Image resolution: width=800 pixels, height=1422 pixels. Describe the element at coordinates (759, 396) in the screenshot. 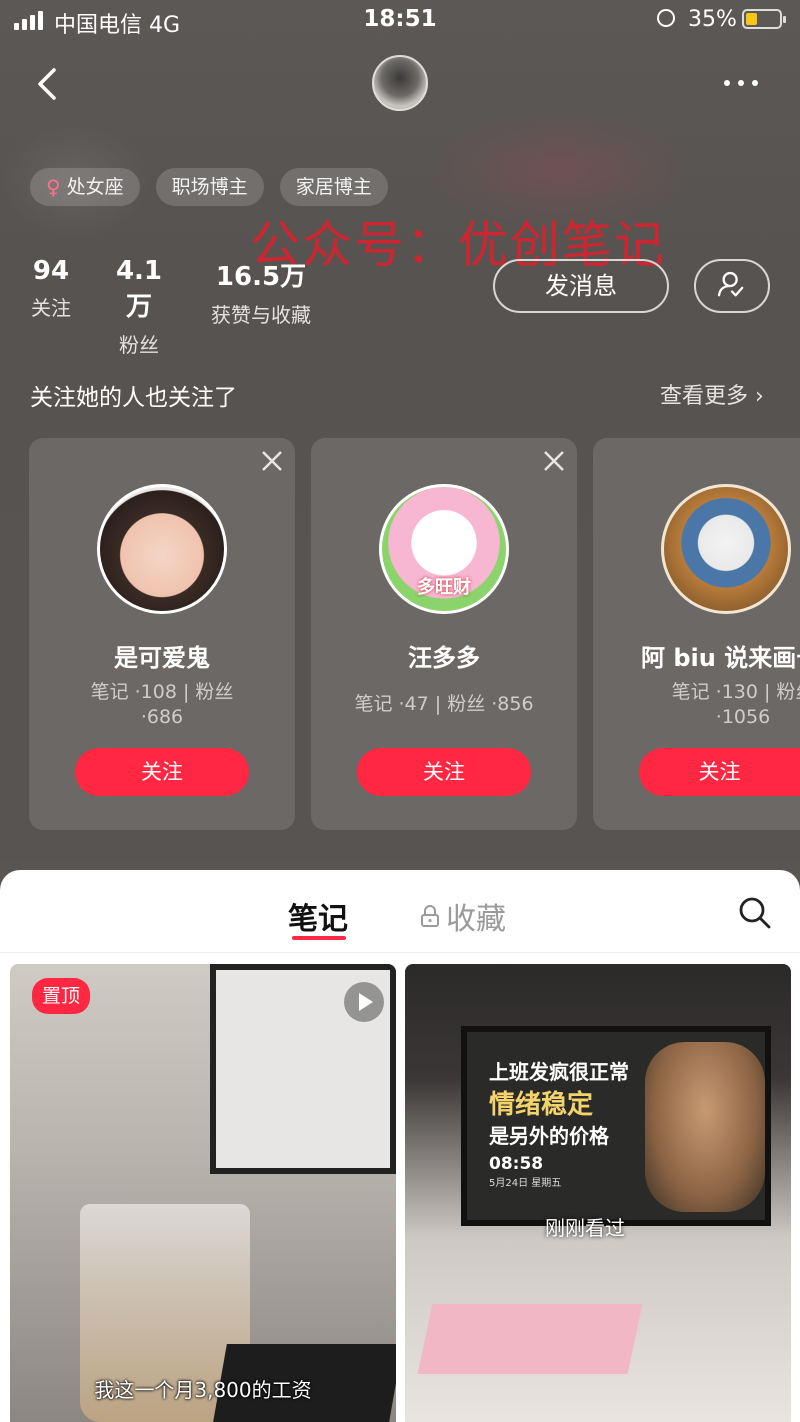

I see `chevron-right-icon: ›` at that location.